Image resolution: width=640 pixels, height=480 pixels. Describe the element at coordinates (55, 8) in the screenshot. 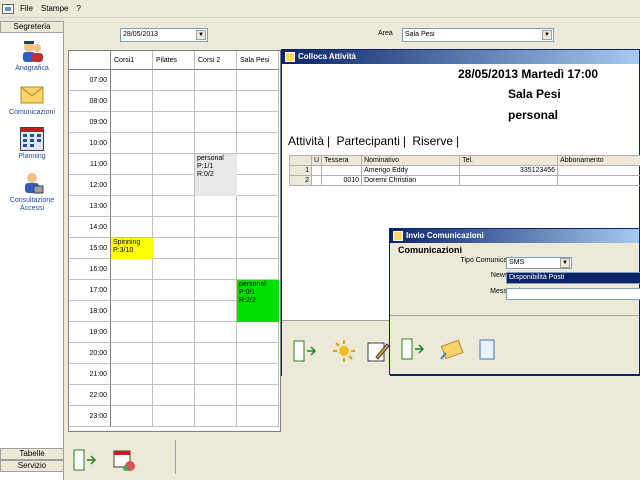

I see `menu-stampe: Stampe` at that location.